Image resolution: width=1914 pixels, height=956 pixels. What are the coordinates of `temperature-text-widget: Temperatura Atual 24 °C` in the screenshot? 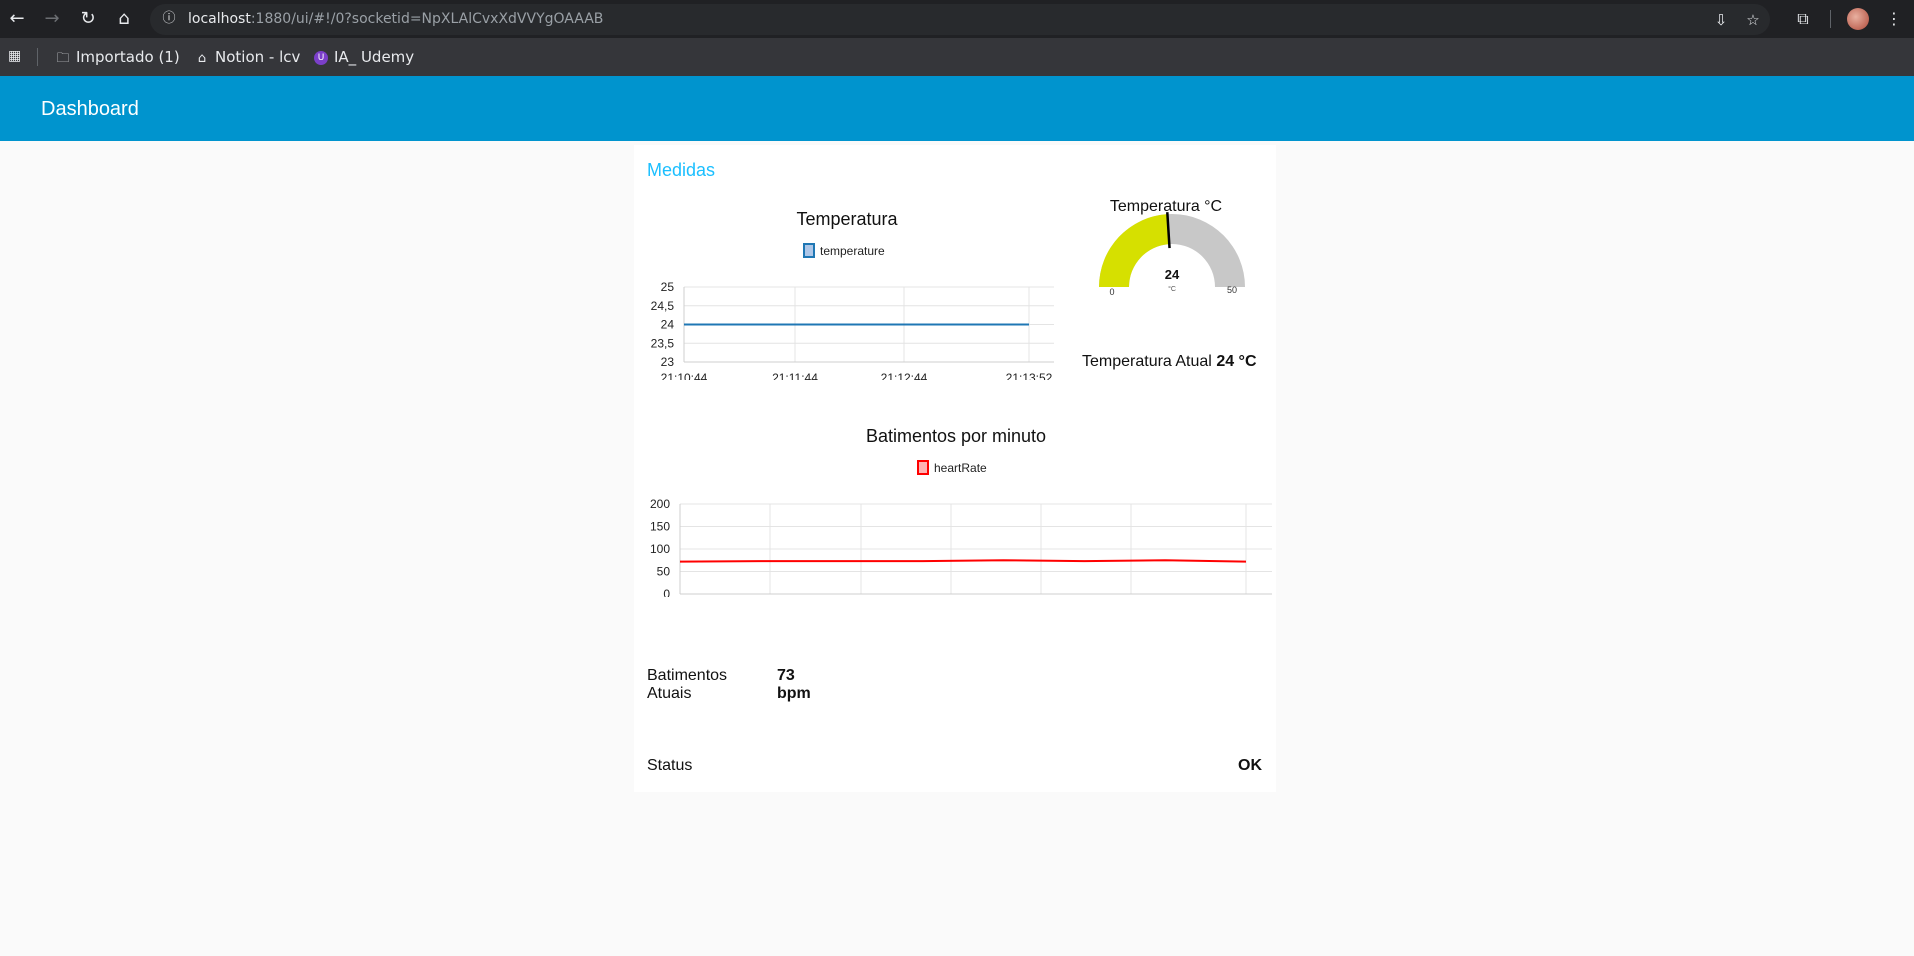 It's located at (1169, 362).